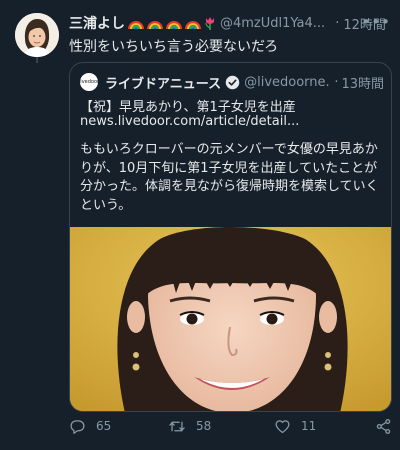  What do you see at coordinates (163, 82) in the screenshot?
I see `quote-display-name: ライブドアニュース` at bounding box center [163, 82].